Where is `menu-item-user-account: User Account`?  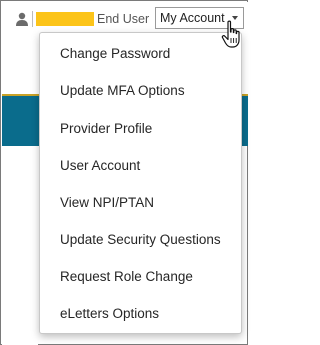 menu-item-user-account: User Account is located at coordinates (140, 165).